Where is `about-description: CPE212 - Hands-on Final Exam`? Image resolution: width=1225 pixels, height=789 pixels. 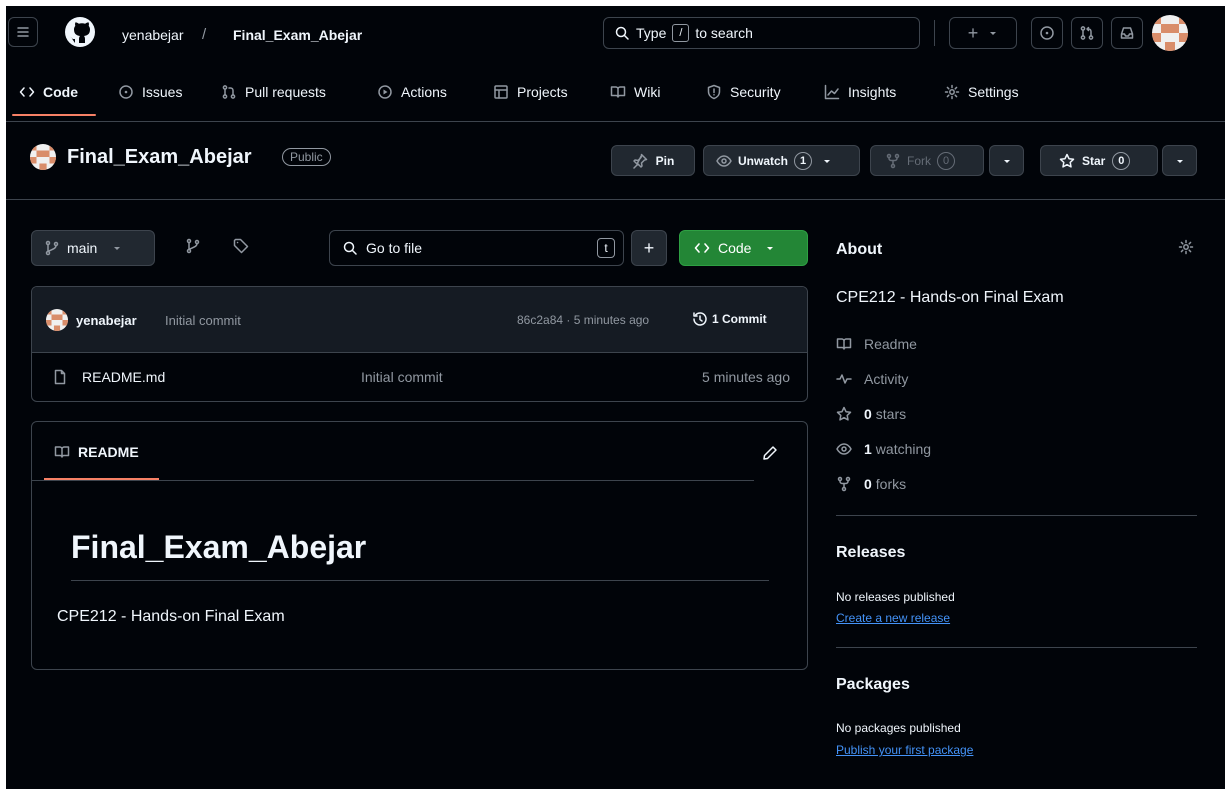
about-description: CPE212 - Hands-on Final Exam is located at coordinates (950, 297).